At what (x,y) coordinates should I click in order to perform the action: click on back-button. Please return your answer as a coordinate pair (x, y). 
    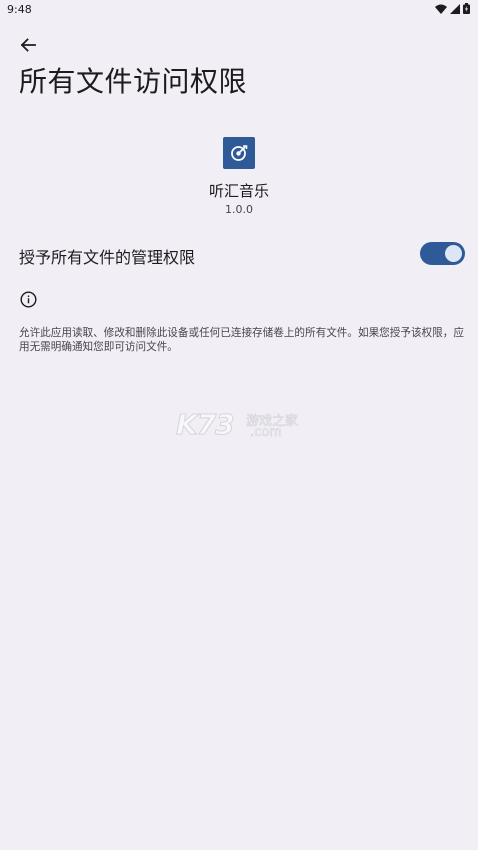
    Looking at the image, I should click on (28, 45).